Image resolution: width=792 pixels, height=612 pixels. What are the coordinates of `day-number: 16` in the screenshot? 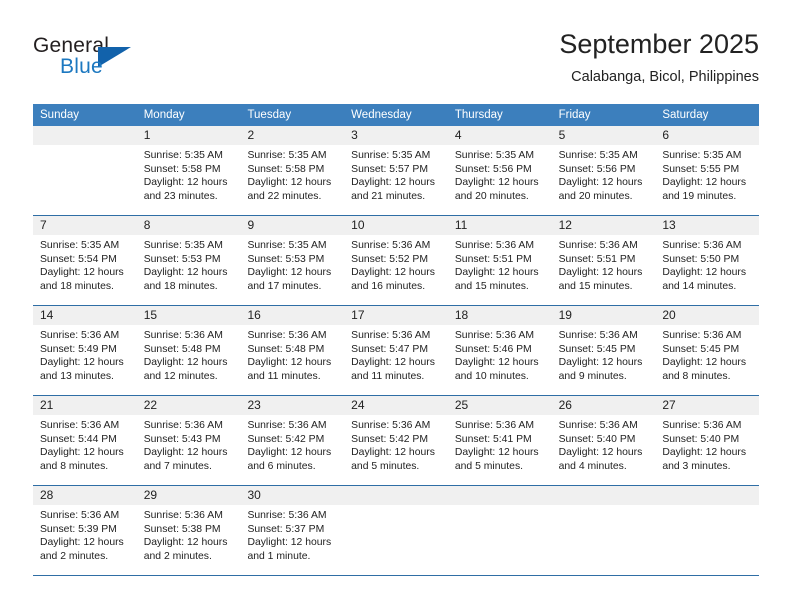 It's located at (292, 315).